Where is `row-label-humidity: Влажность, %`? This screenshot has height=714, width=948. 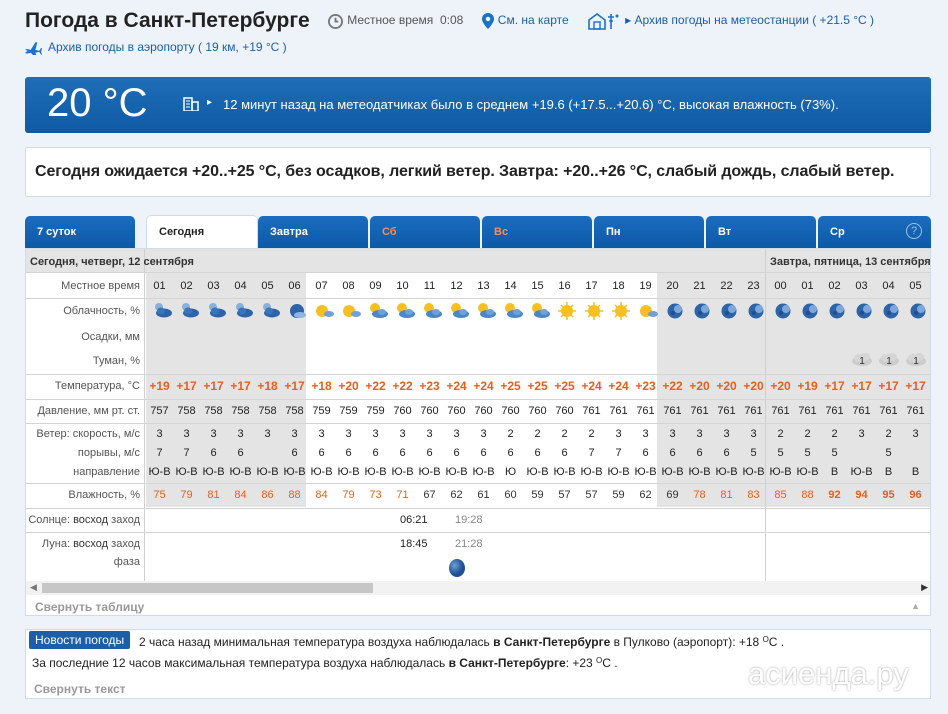
row-label-humidity: Влажность, % is located at coordinates (104, 495).